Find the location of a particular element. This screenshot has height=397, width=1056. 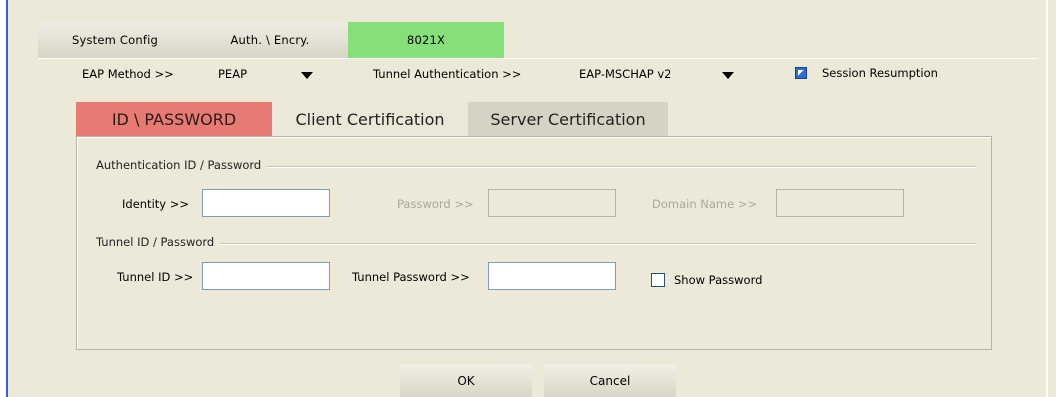

tunnel-group-divider is located at coordinates (536, 244).